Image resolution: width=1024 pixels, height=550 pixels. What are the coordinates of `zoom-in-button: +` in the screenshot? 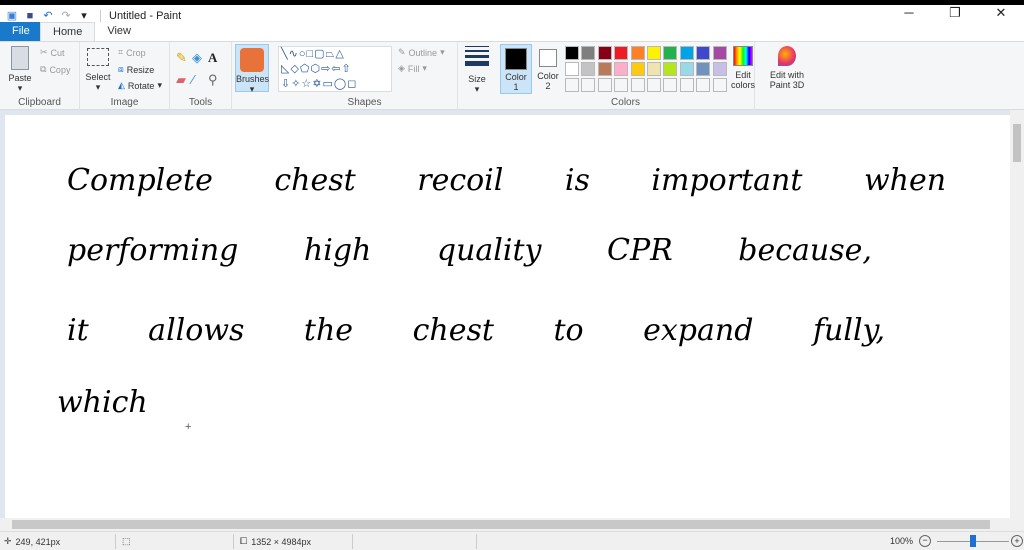 It's located at (1017, 541).